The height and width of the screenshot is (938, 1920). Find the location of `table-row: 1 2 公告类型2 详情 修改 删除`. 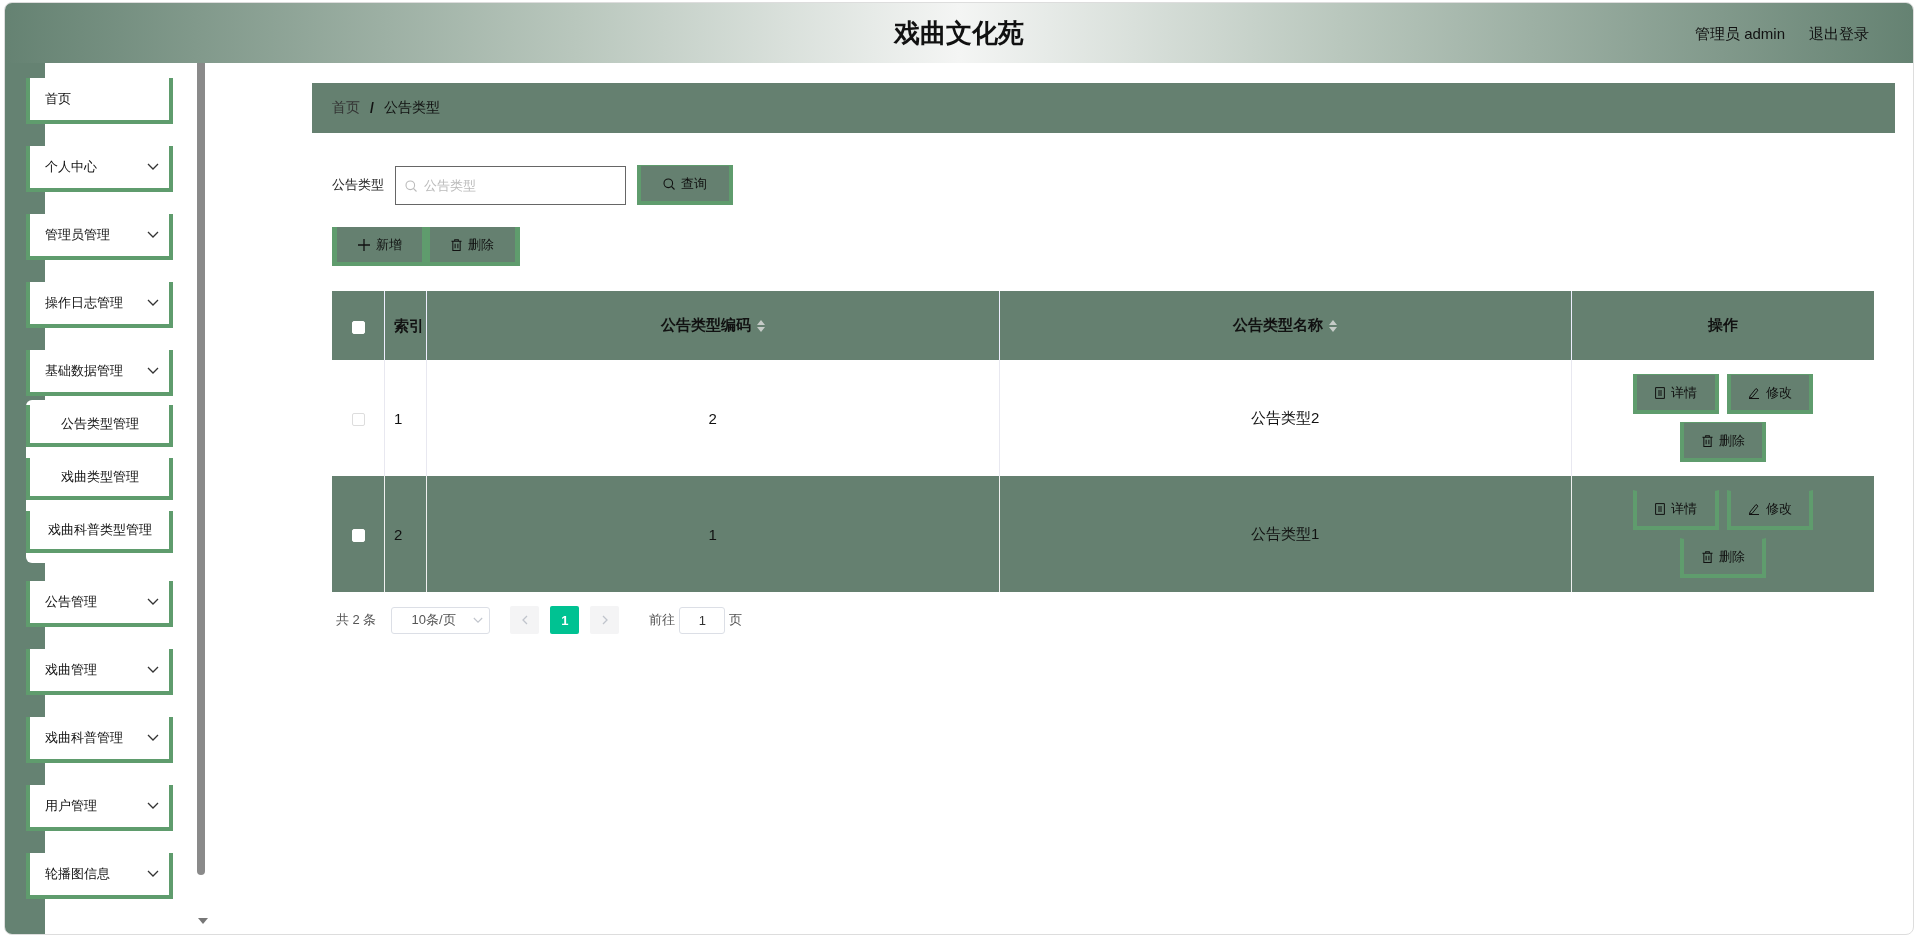

table-row: 1 2 公告类型2 详情 修改 删除 is located at coordinates (1103, 418).